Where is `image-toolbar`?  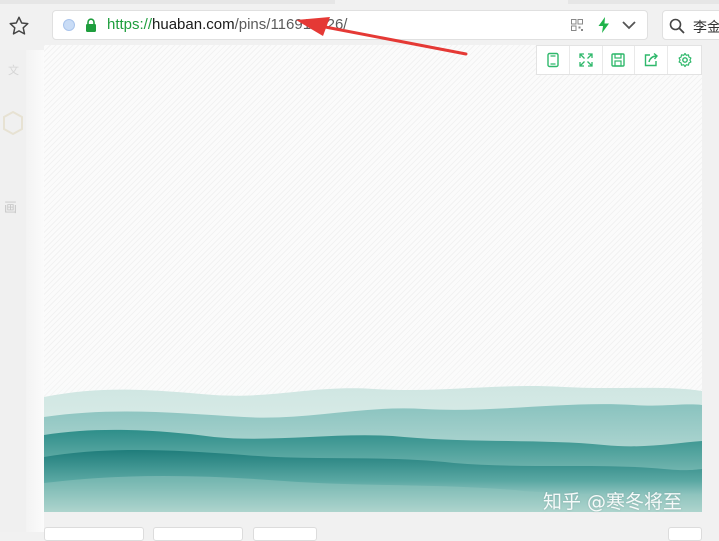
image-toolbar is located at coordinates (619, 60).